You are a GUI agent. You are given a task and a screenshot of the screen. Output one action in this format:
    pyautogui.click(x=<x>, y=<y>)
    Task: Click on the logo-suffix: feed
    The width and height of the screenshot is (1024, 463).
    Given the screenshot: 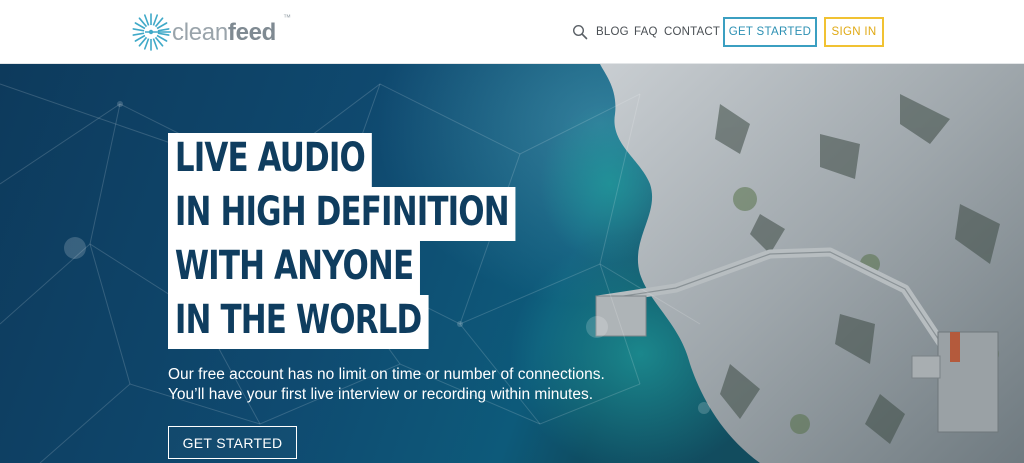 What is the action you would take?
    pyautogui.click(x=252, y=32)
    